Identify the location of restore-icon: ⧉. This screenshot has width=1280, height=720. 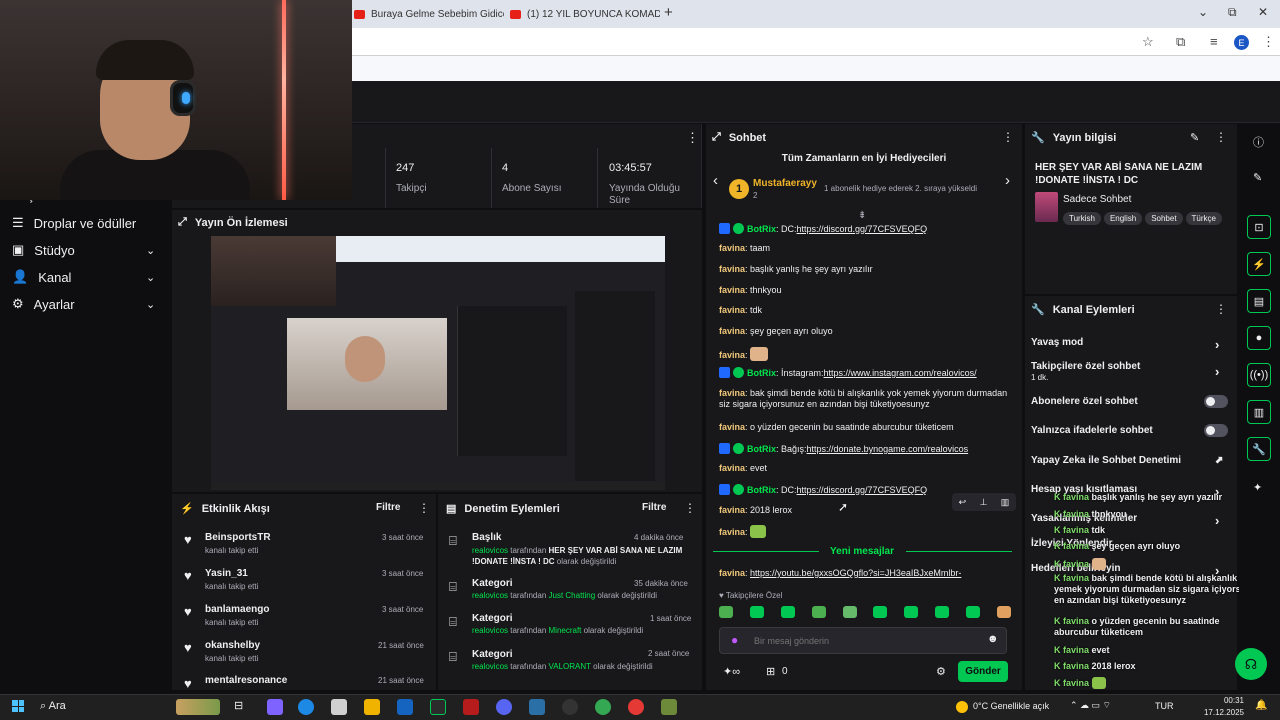
(1232, 12).